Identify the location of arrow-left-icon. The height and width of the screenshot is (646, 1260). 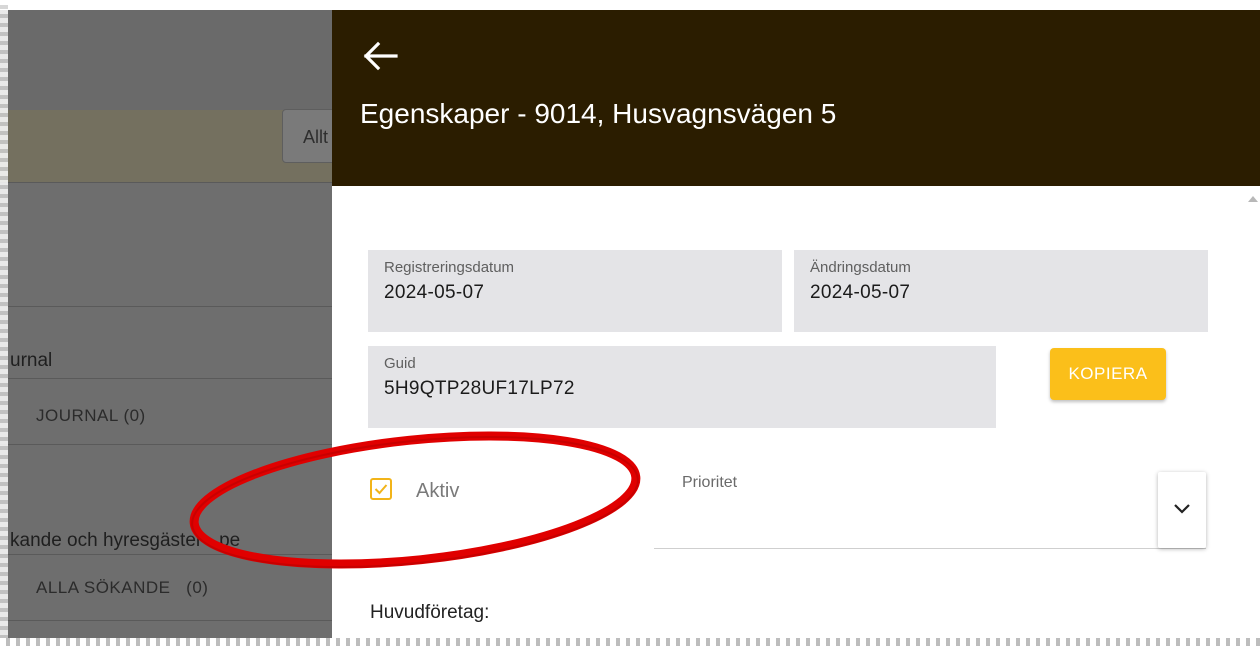
(380, 56).